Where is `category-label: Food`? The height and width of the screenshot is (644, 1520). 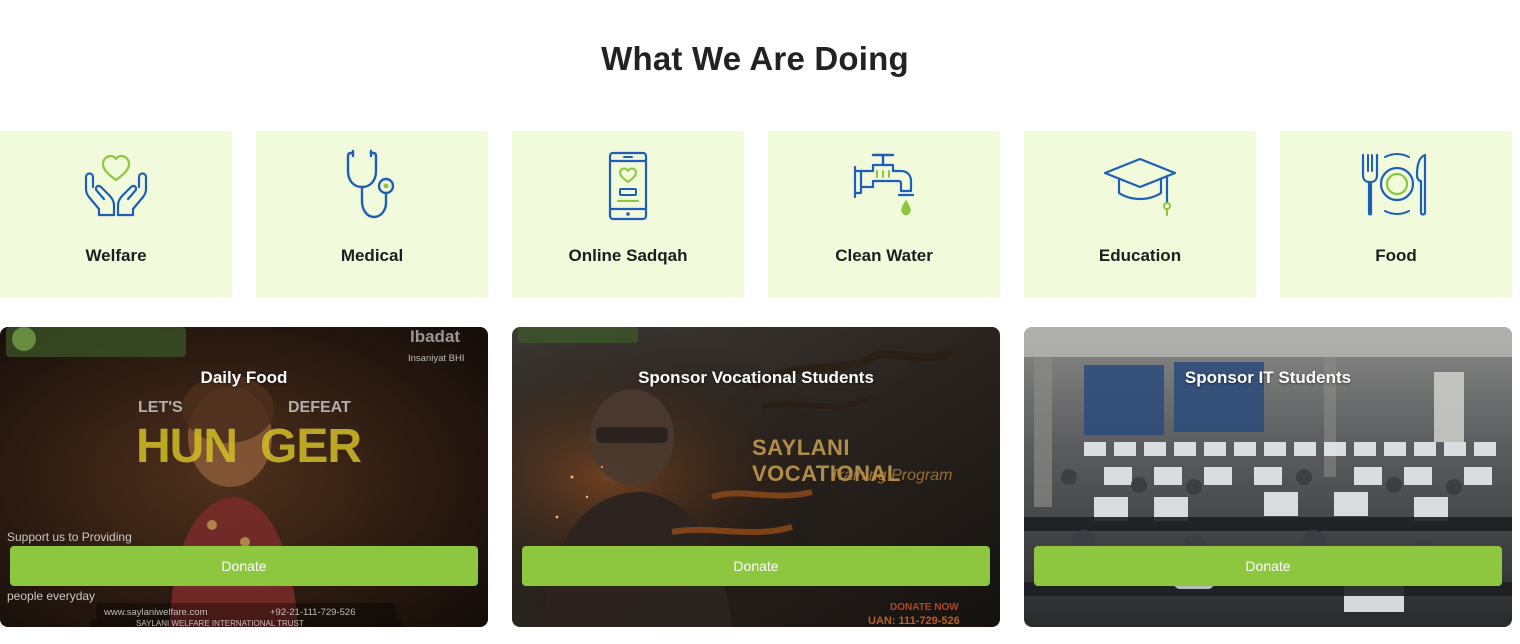
category-label: Food is located at coordinates (1396, 255).